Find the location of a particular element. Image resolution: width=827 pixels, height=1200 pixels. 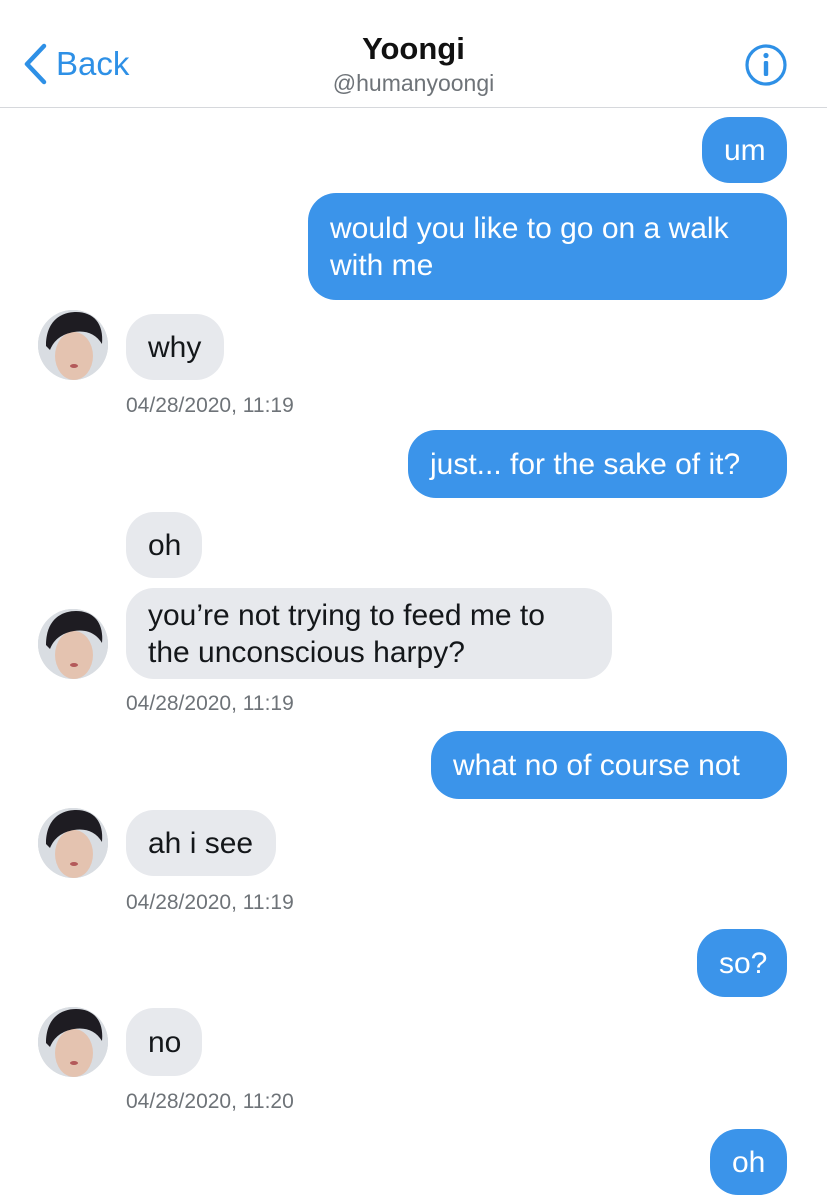

outgoing-message: um is located at coordinates (744, 150).